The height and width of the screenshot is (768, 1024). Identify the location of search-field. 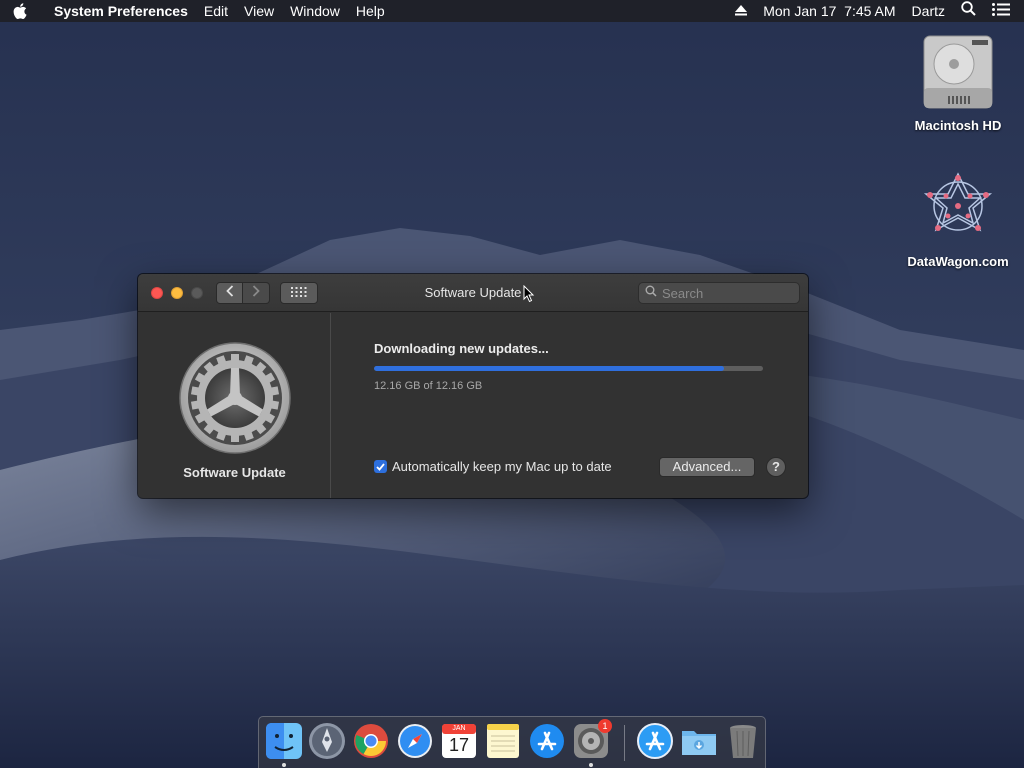
(719, 293).